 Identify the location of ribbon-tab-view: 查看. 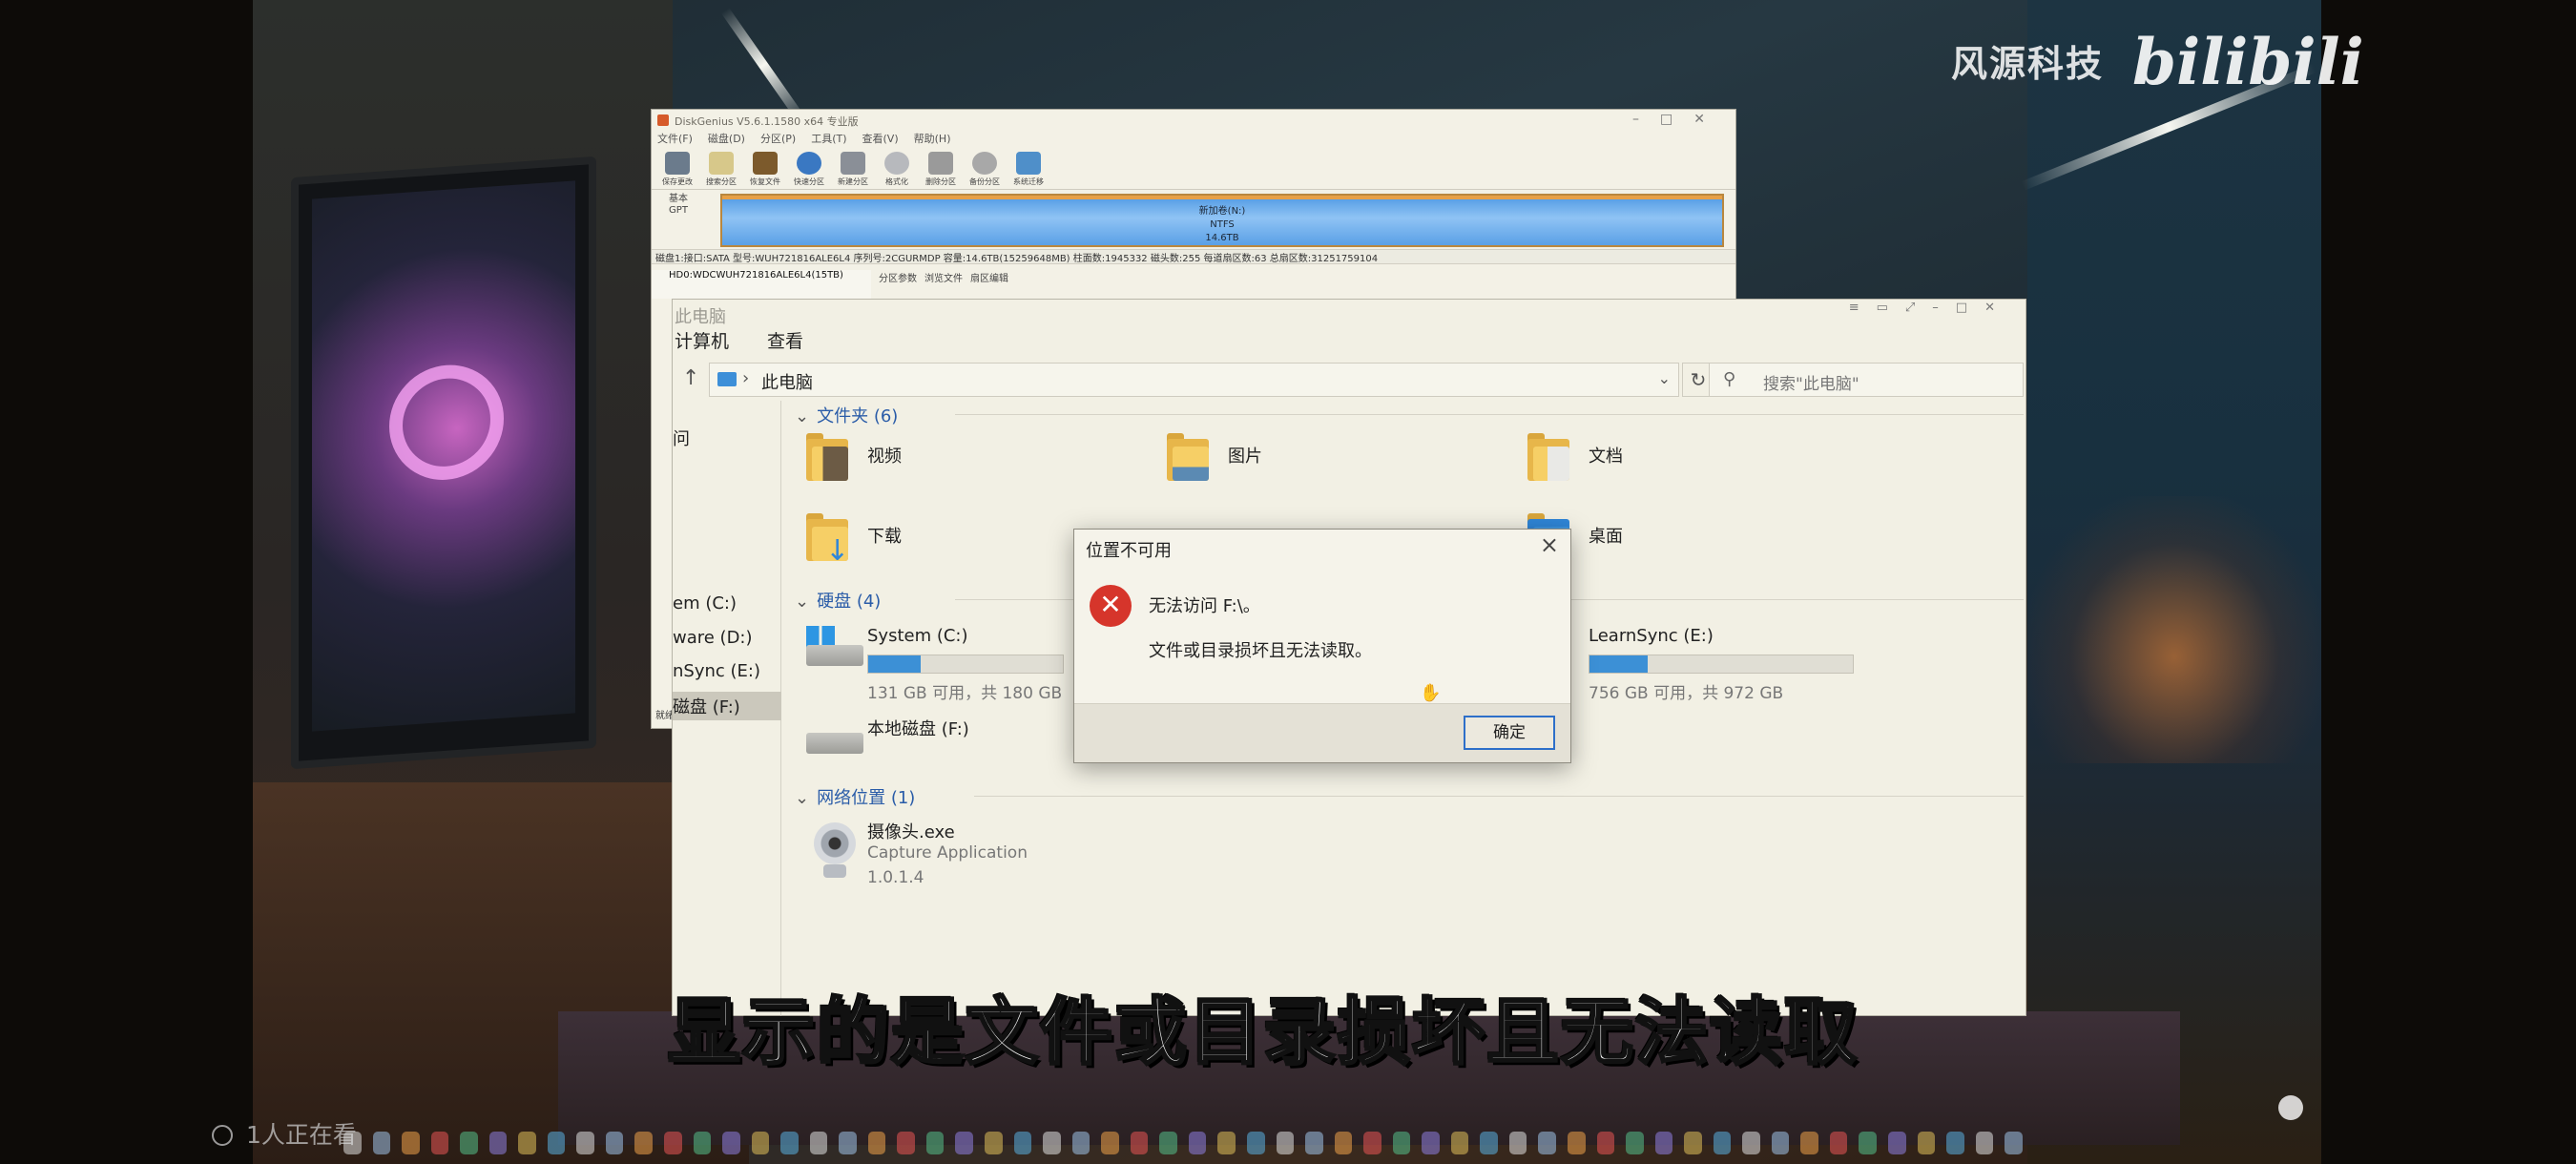
(785, 340).